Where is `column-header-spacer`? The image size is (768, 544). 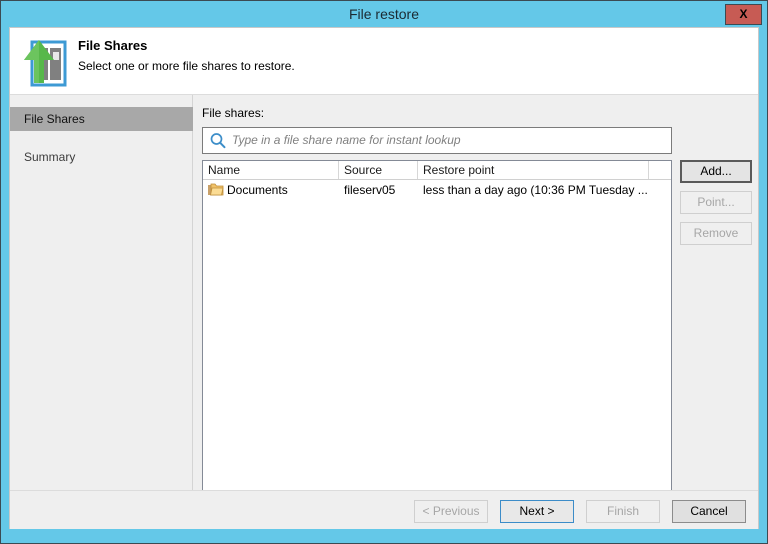
column-header-spacer is located at coordinates (660, 170).